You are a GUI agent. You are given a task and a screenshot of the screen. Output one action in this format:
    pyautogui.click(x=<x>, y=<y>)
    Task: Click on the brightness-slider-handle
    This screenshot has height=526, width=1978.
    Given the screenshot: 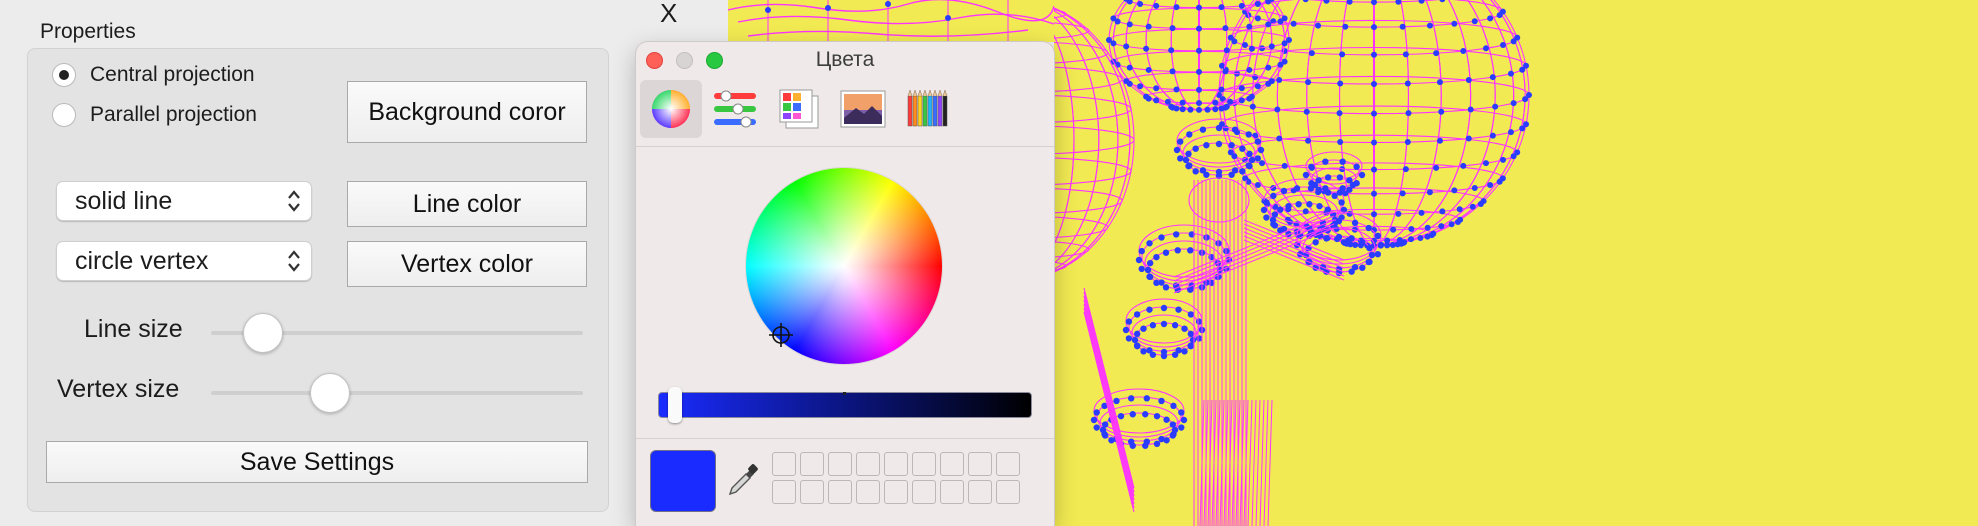 What is the action you would take?
    pyautogui.click(x=675, y=405)
    